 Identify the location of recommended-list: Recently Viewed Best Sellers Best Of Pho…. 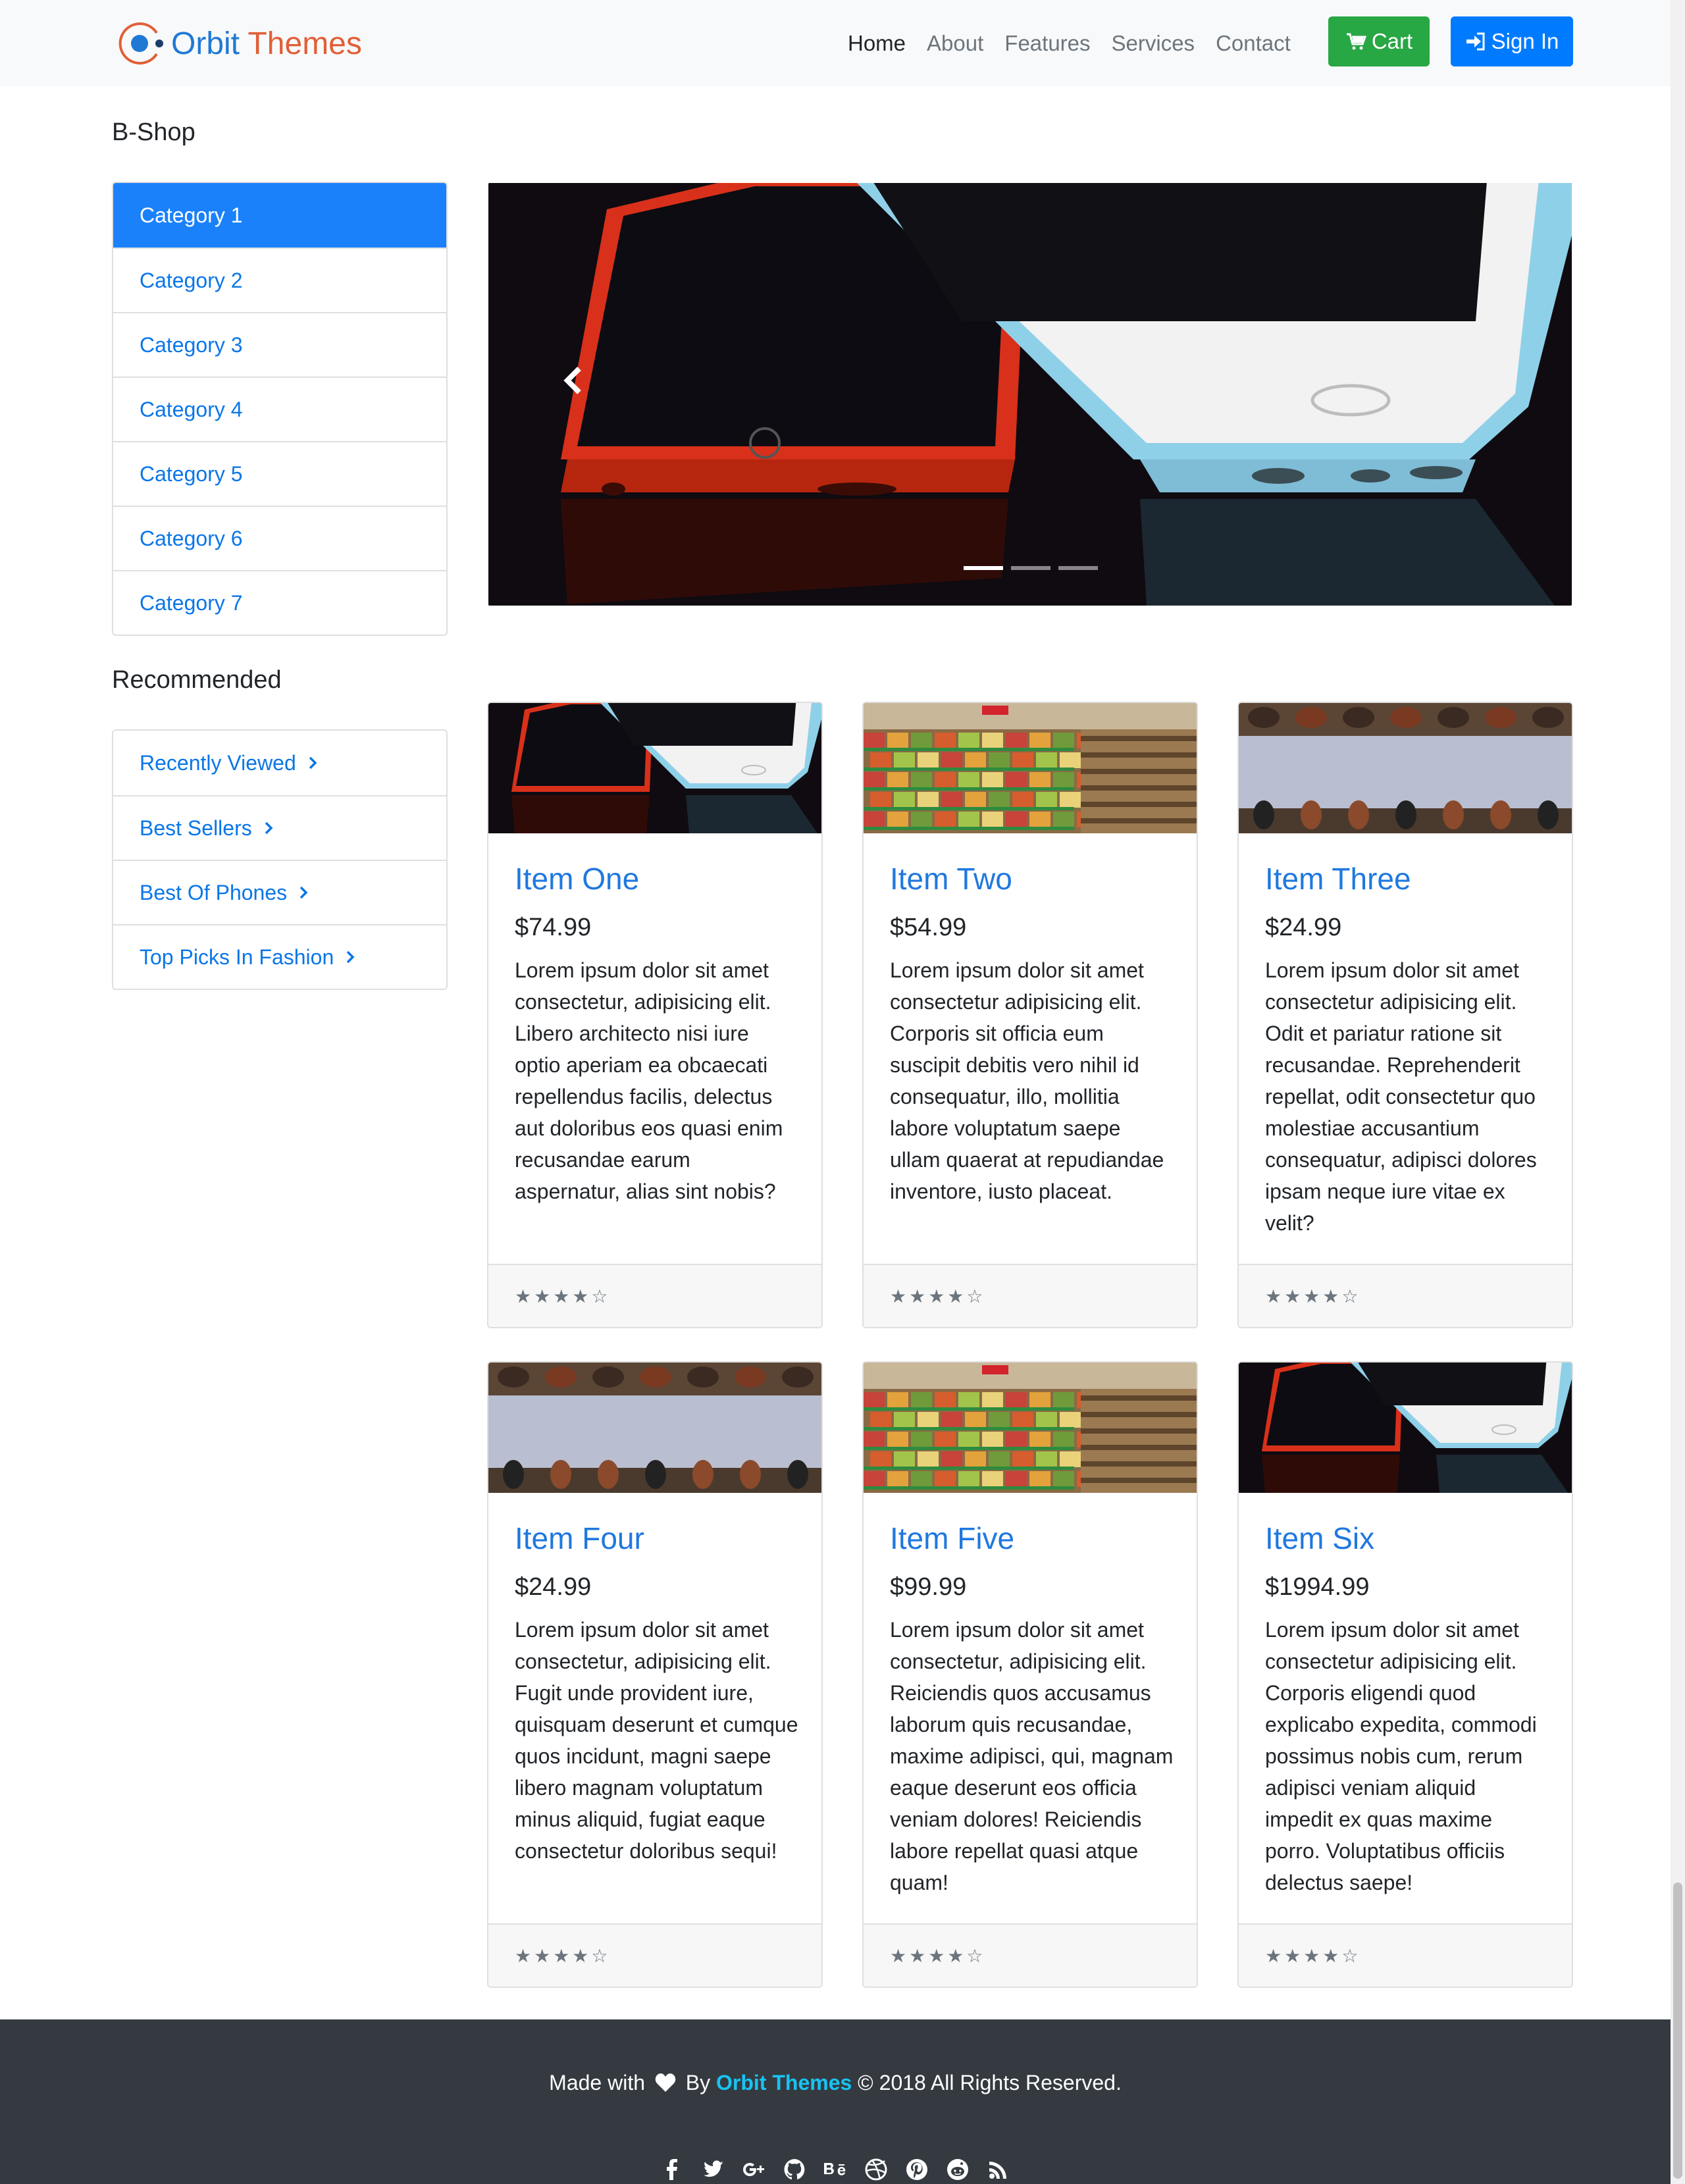
(280, 859).